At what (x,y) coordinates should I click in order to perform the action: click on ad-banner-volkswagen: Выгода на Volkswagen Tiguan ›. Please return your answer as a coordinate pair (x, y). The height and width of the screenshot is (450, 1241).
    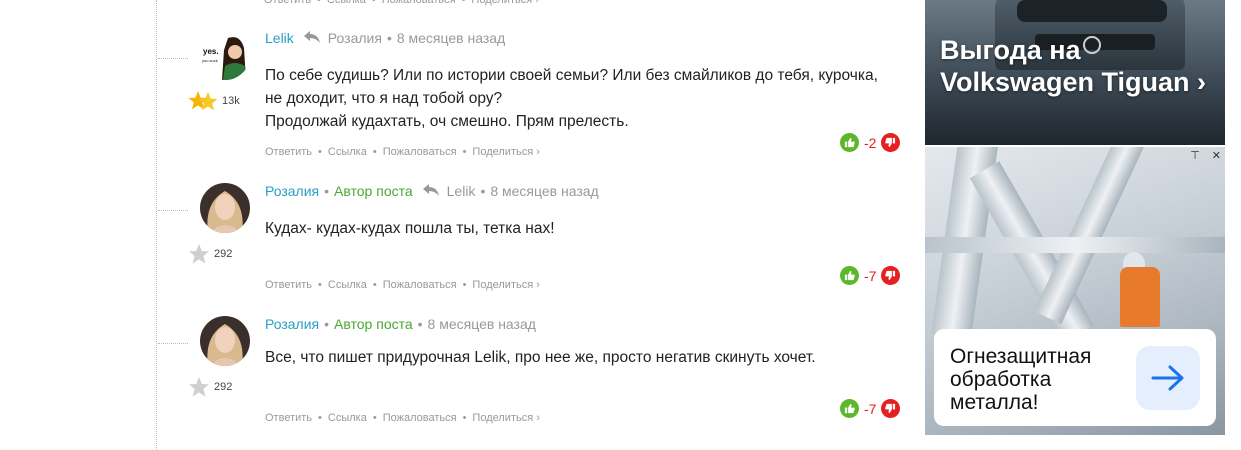
    Looking at the image, I should click on (1075, 72).